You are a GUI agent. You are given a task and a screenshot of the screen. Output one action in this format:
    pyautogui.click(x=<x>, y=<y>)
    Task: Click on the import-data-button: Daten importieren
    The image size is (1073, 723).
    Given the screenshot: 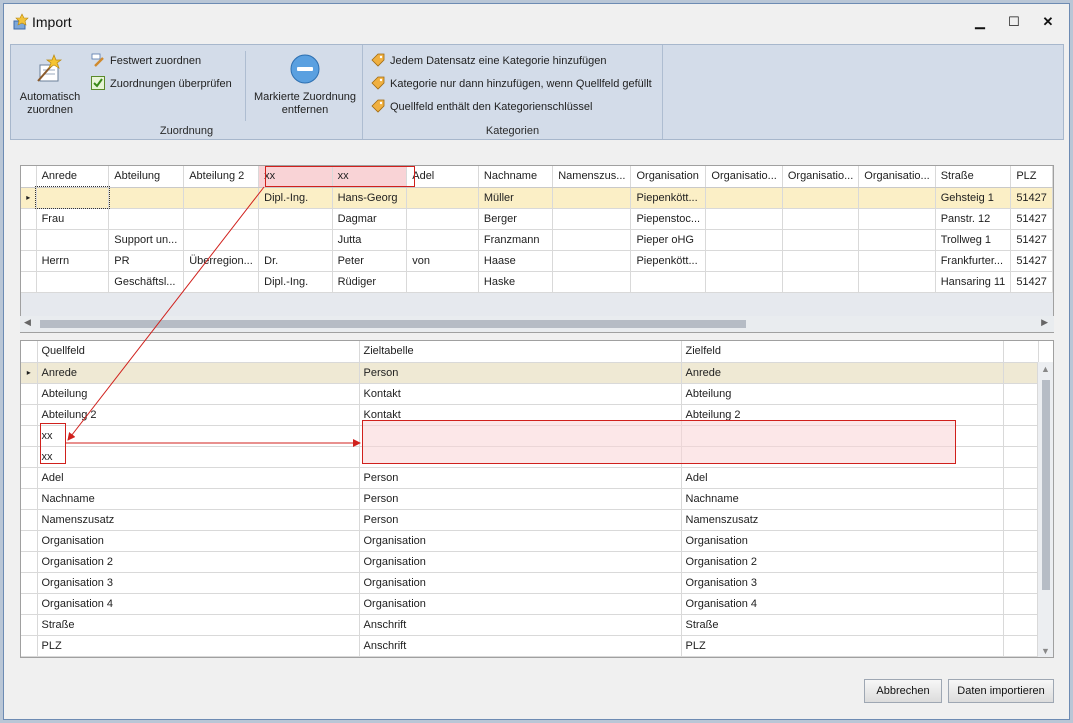 What is the action you would take?
    pyautogui.click(x=1001, y=691)
    